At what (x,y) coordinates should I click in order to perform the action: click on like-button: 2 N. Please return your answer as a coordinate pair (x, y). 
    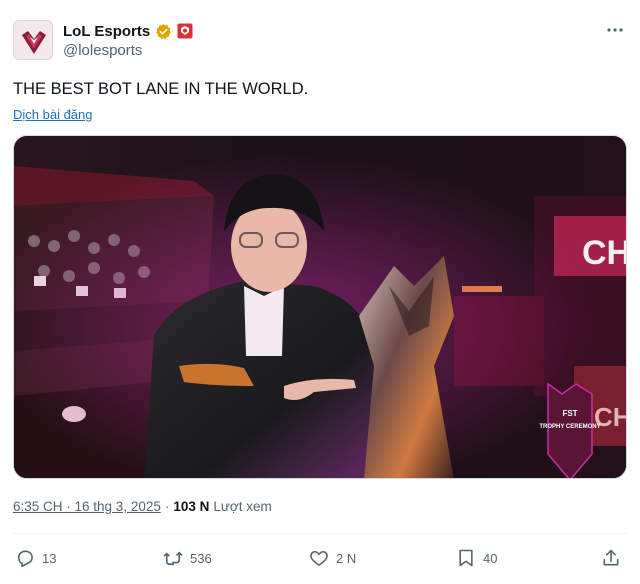
    Looking at the image, I should click on (332, 558).